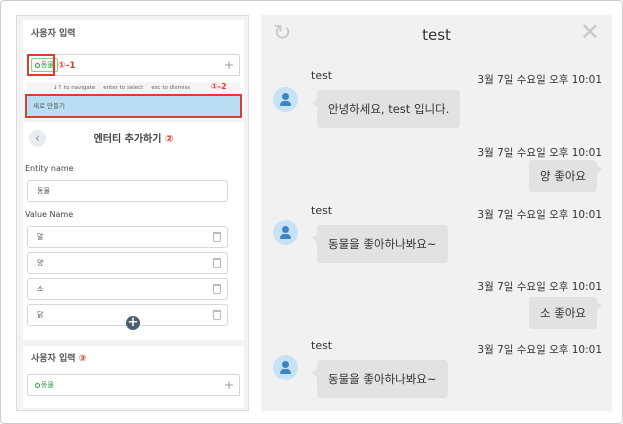 This screenshot has height=424, width=623. What do you see at coordinates (67, 66) in the screenshot?
I see `annotation-1-1: ①-1` at bounding box center [67, 66].